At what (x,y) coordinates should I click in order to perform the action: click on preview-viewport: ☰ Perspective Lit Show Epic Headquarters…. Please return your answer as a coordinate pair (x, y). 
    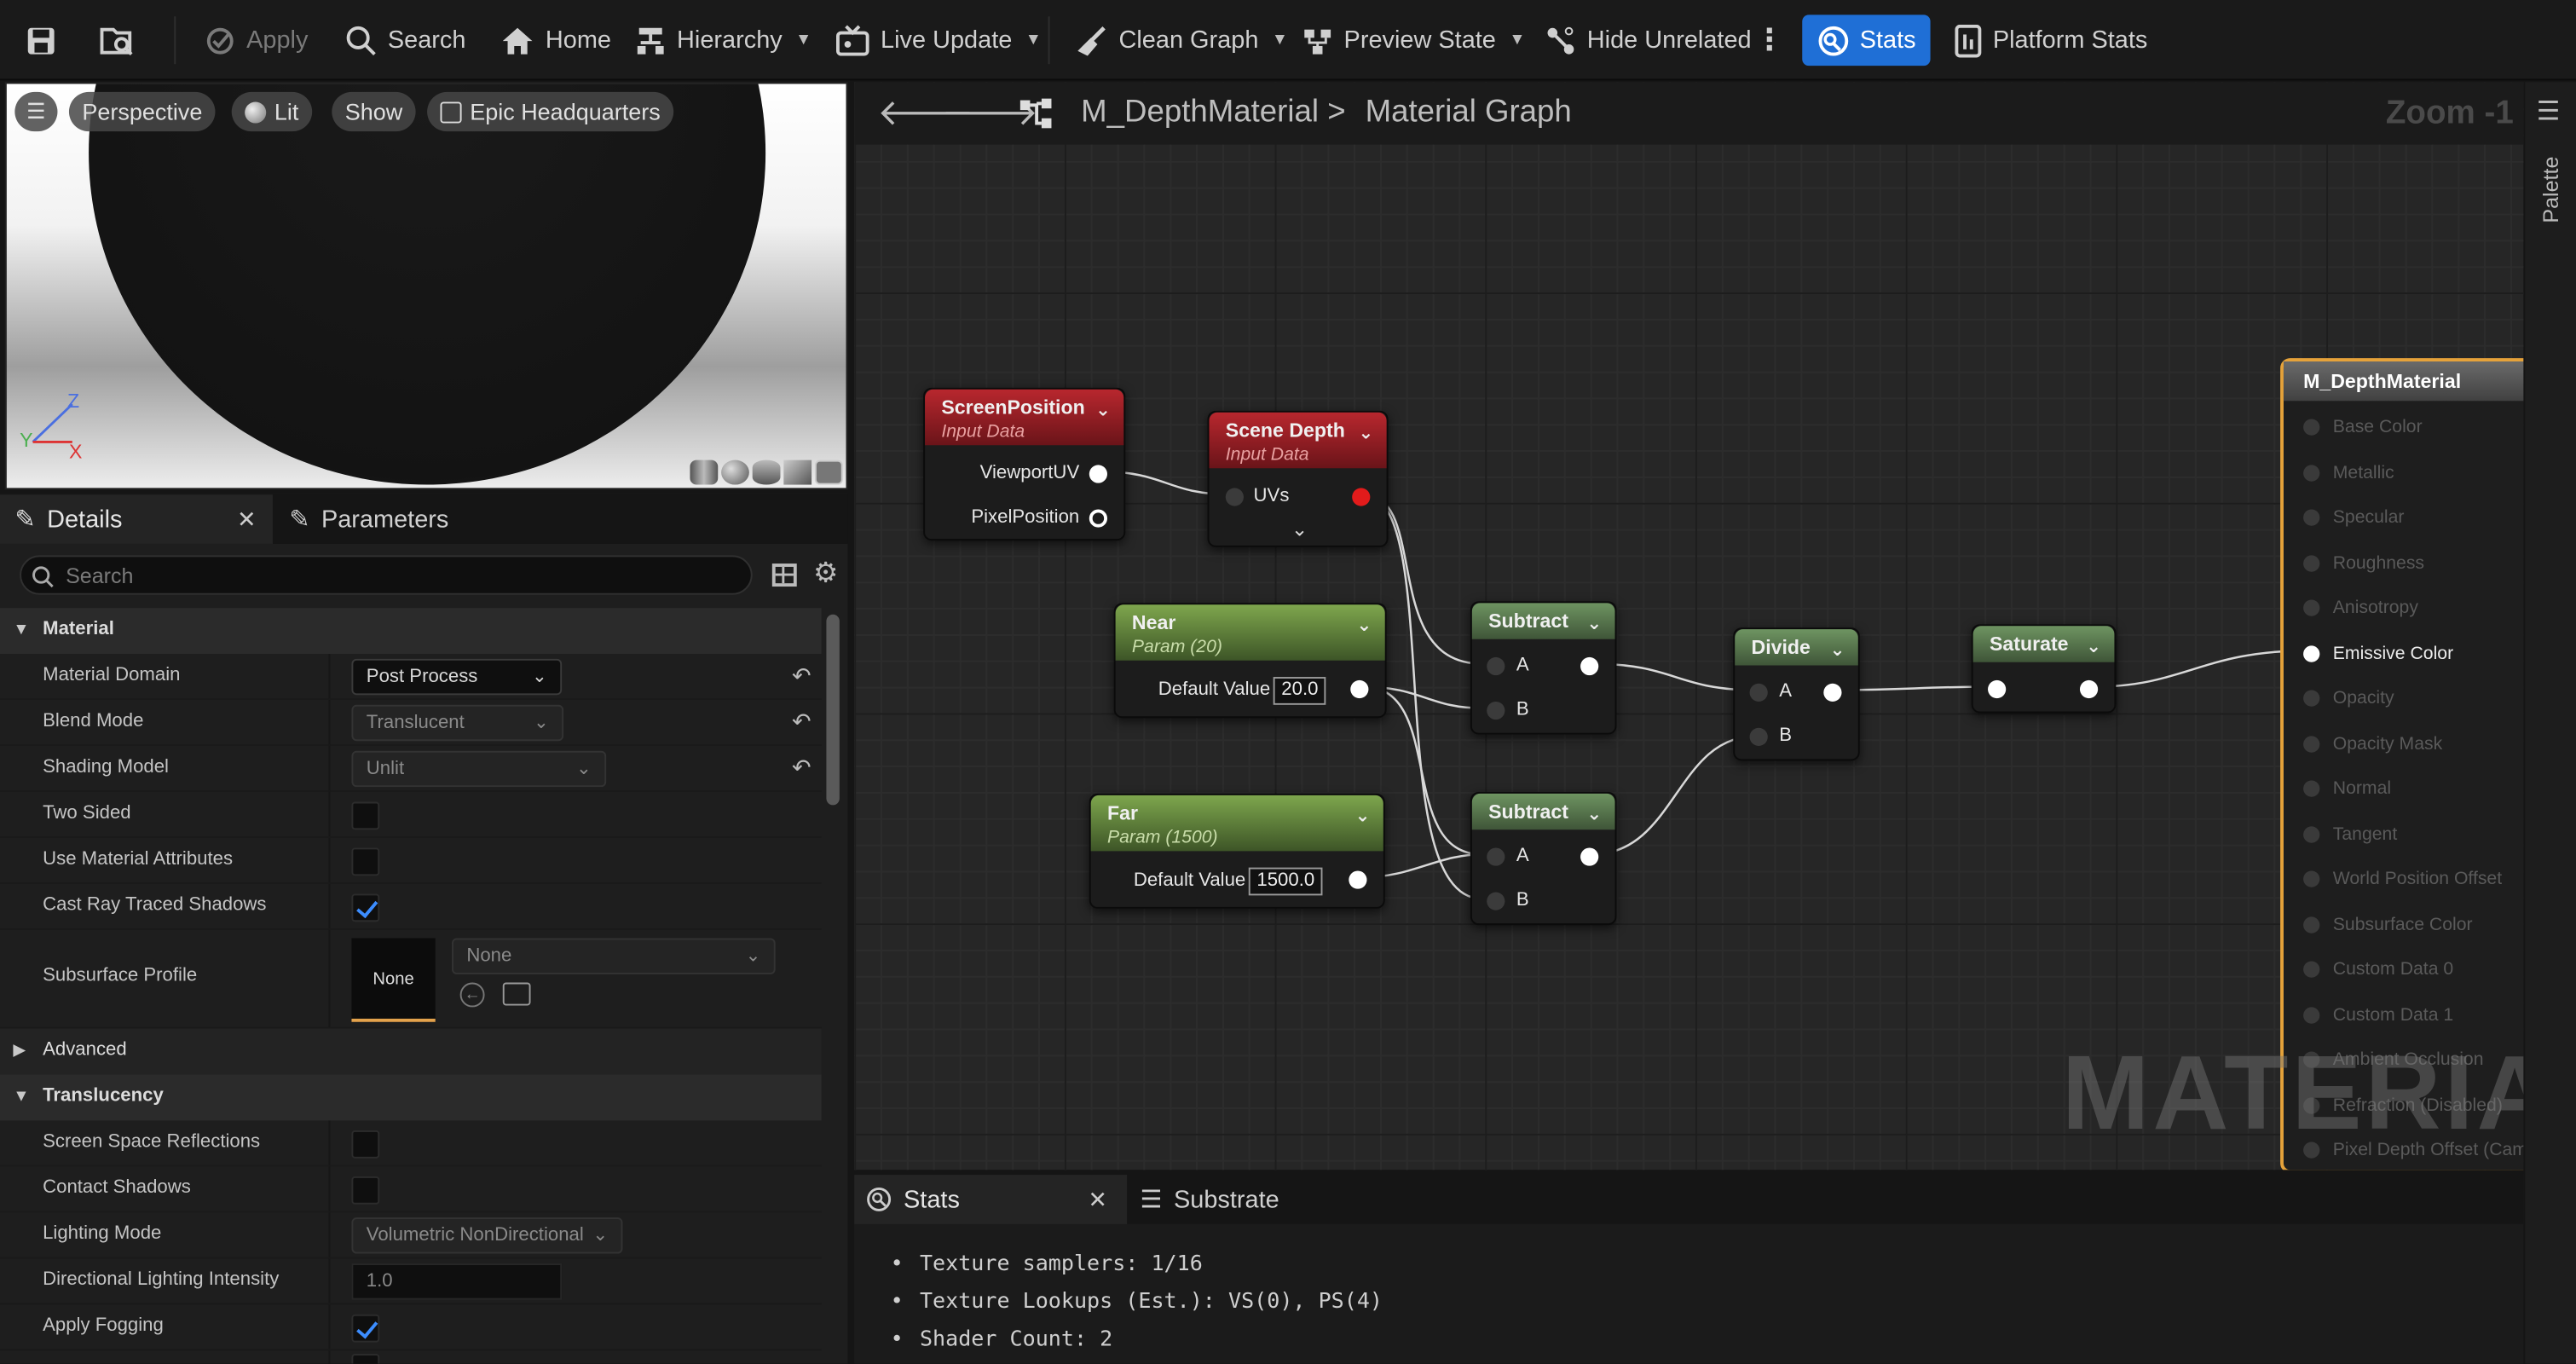
    Looking at the image, I should click on (426, 286).